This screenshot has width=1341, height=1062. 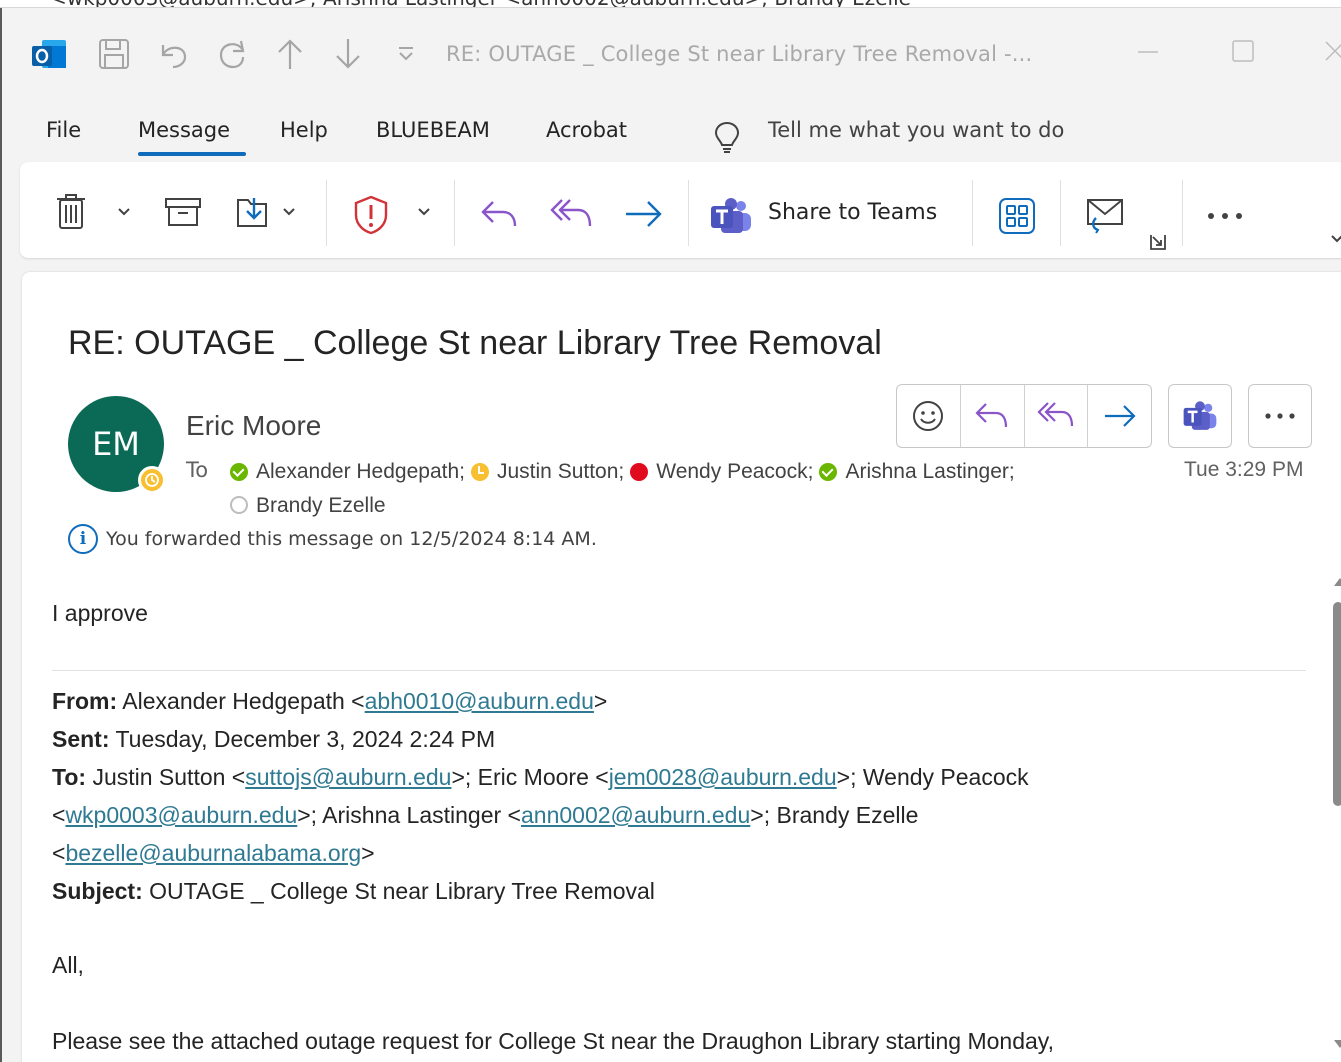 I want to click on menu-acrobat: Acrobat, so click(x=586, y=130).